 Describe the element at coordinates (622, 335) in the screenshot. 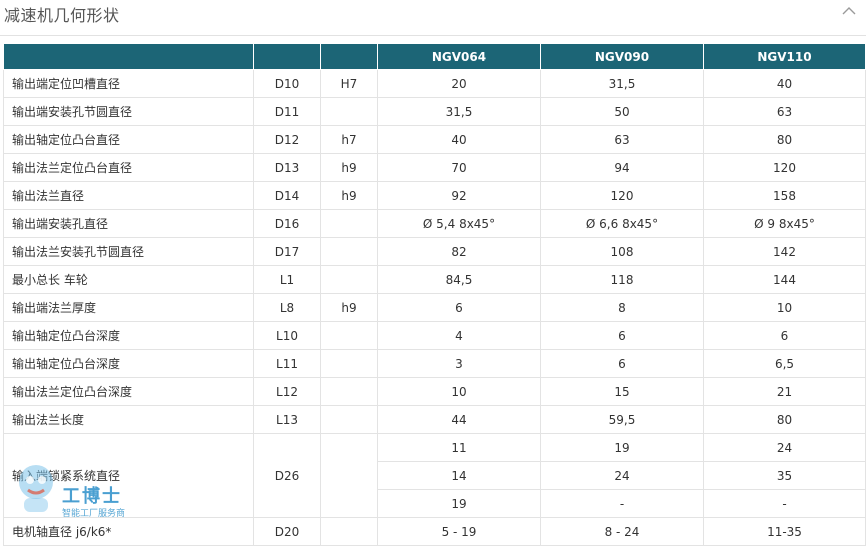

I see `row-value-ngv090: 6` at that location.